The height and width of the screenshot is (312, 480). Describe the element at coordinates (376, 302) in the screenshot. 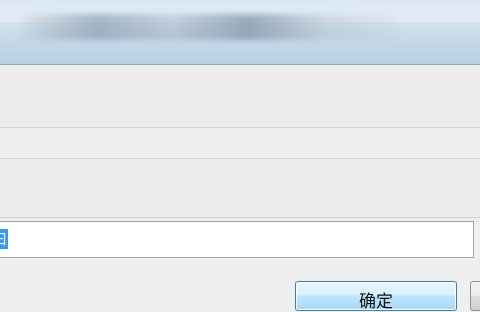

I see `ok-button-label: 确定` at that location.